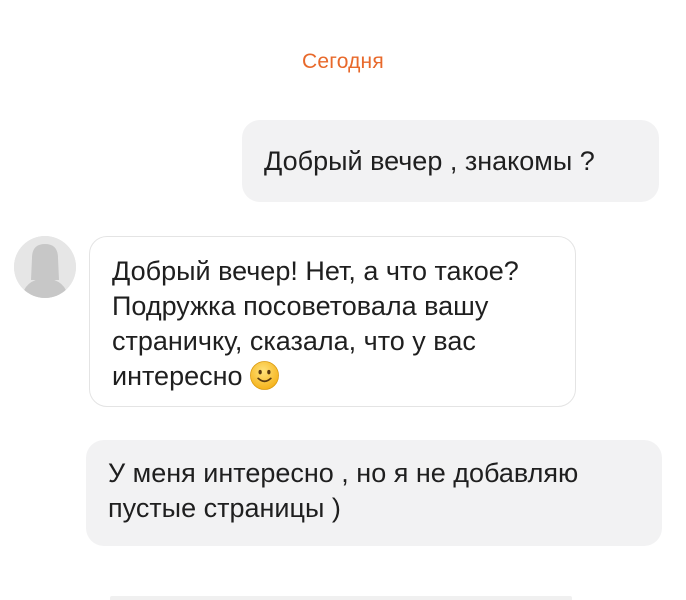 The width and height of the screenshot is (686, 600). What do you see at coordinates (343, 61) in the screenshot?
I see `date-separator: Сегодня` at bounding box center [343, 61].